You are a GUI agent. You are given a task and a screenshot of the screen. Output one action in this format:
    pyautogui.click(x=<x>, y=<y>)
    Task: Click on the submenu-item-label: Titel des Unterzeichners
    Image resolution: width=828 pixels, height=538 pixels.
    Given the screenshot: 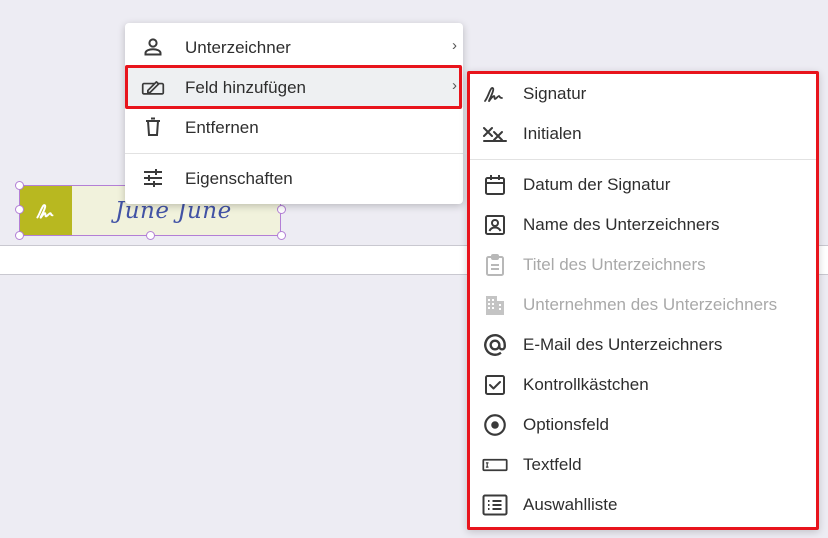 What is the action you would take?
    pyautogui.click(x=614, y=264)
    